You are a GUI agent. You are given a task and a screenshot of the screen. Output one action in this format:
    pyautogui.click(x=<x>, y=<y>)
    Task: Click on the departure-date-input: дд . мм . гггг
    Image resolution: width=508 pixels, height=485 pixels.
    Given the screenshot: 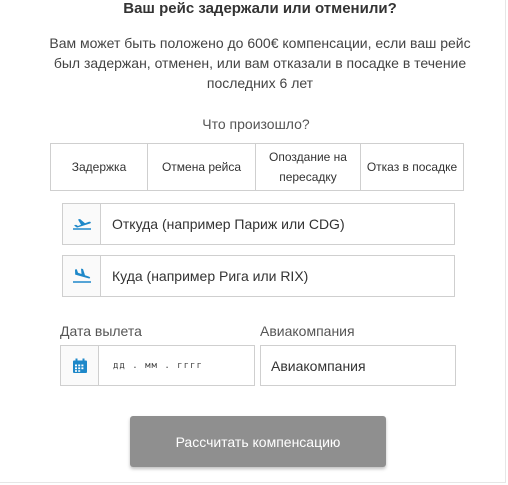 What is the action you would take?
    pyautogui.click(x=157, y=365)
    